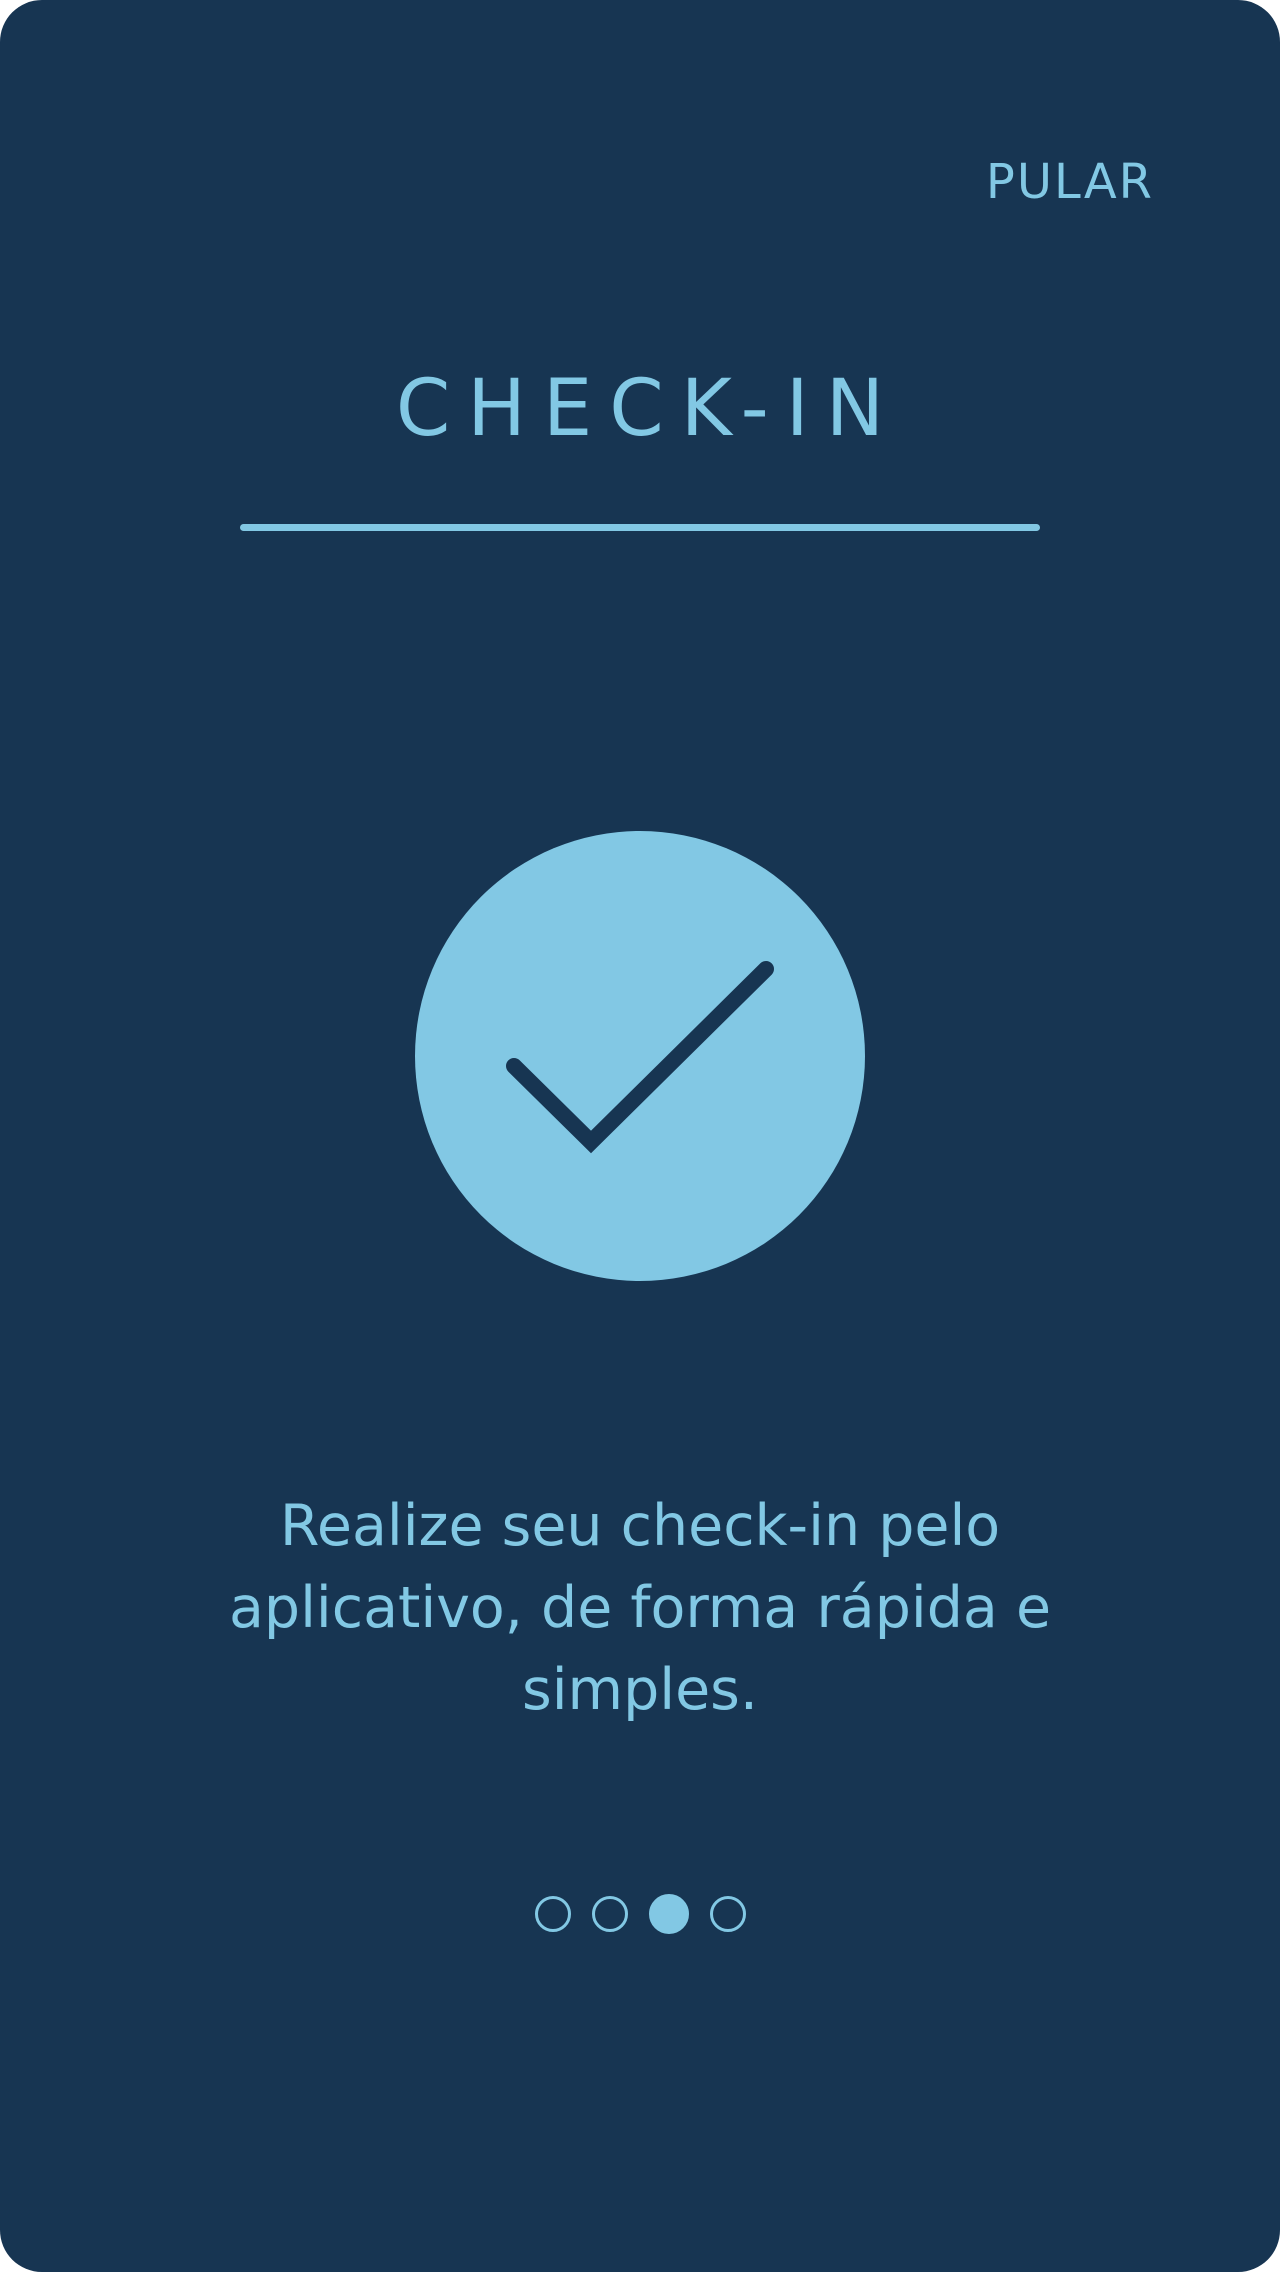  What do you see at coordinates (640, 1914) in the screenshot?
I see `pagination-dots` at bounding box center [640, 1914].